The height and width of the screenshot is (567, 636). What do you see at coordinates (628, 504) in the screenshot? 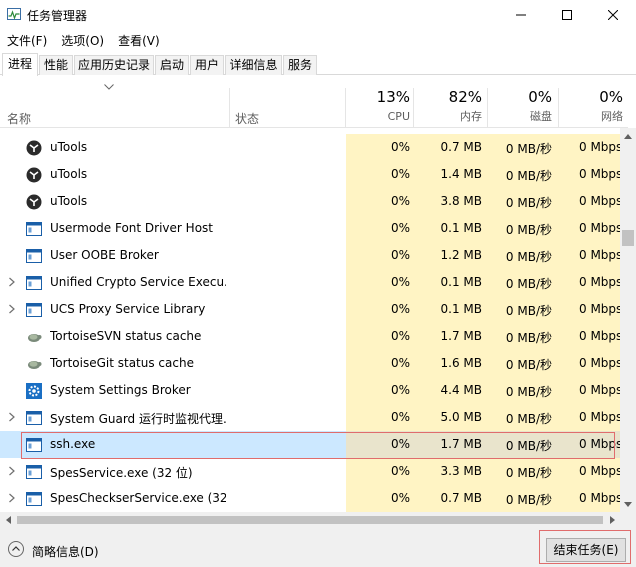
I see `scroll-down-button` at bounding box center [628, 504].